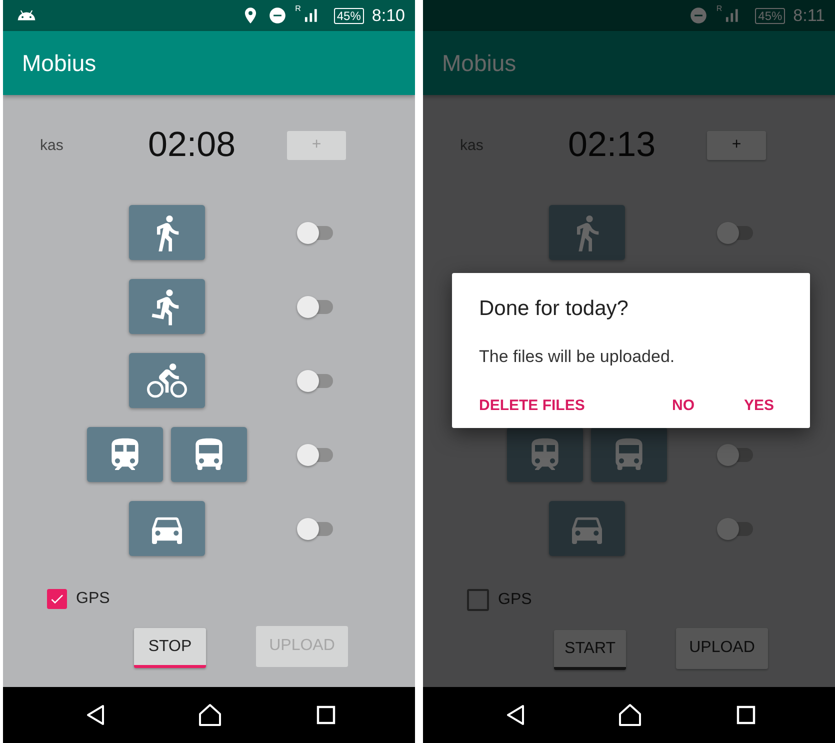 Image resolution: width=835 pixels, height=743 pixels. What do you see at coordinates (577, 357) in the screenshot?
I see `dialog-message: The files will be uploaded.` at bounding box center [577, 357].